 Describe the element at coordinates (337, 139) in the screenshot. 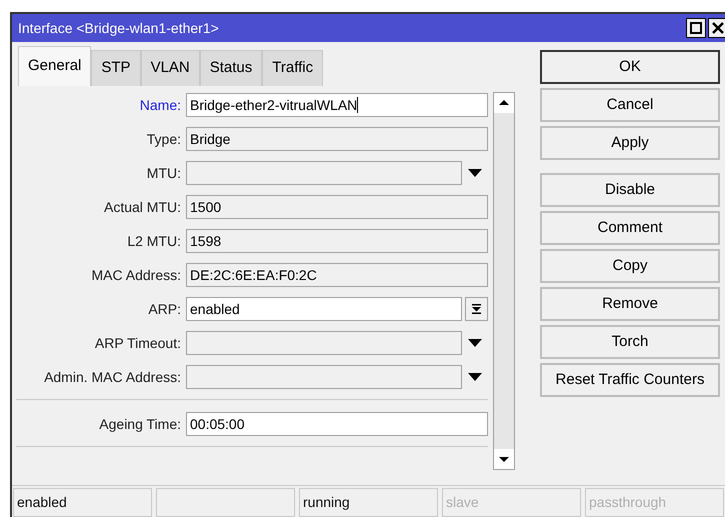

I see `readonly-field: Bridge` at that location.